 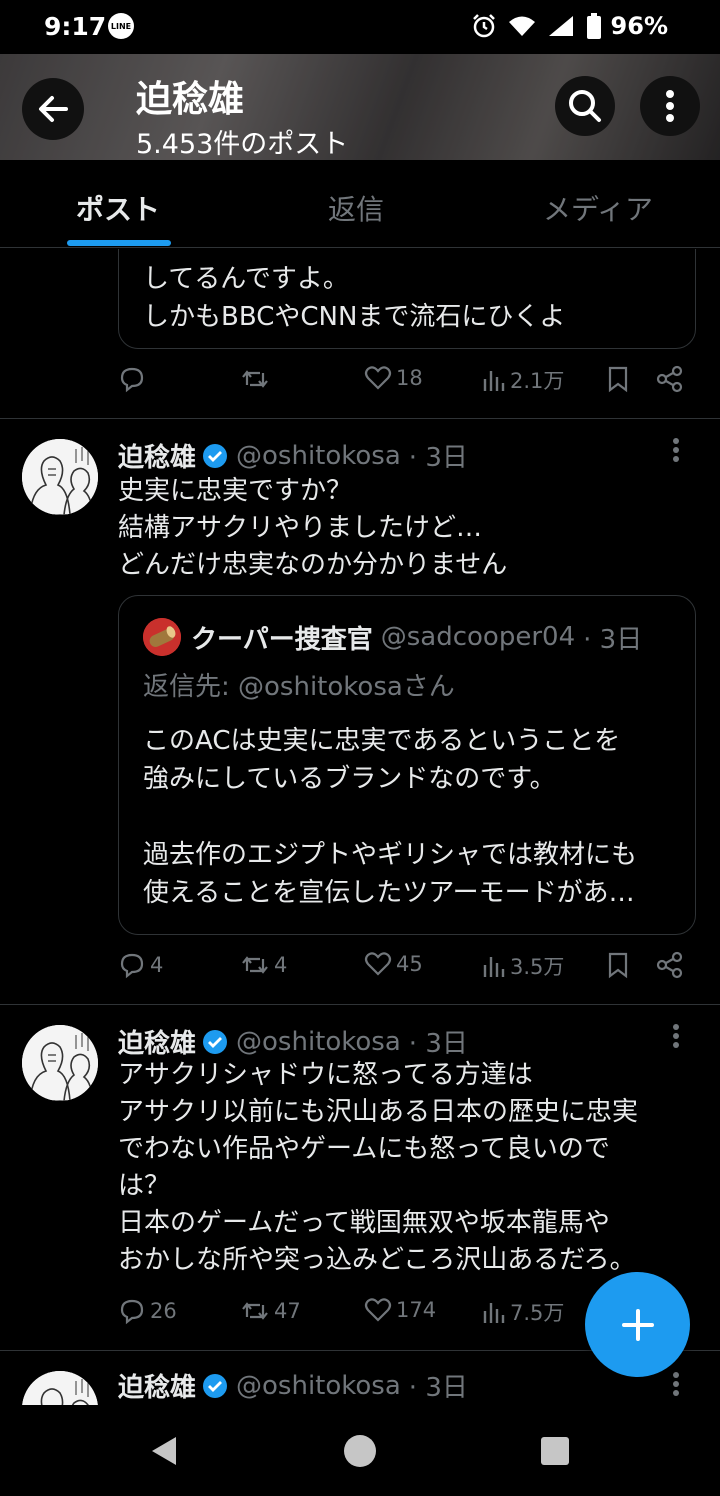 I want to click on tab-replies: 返信, so click(x=356, y=208).